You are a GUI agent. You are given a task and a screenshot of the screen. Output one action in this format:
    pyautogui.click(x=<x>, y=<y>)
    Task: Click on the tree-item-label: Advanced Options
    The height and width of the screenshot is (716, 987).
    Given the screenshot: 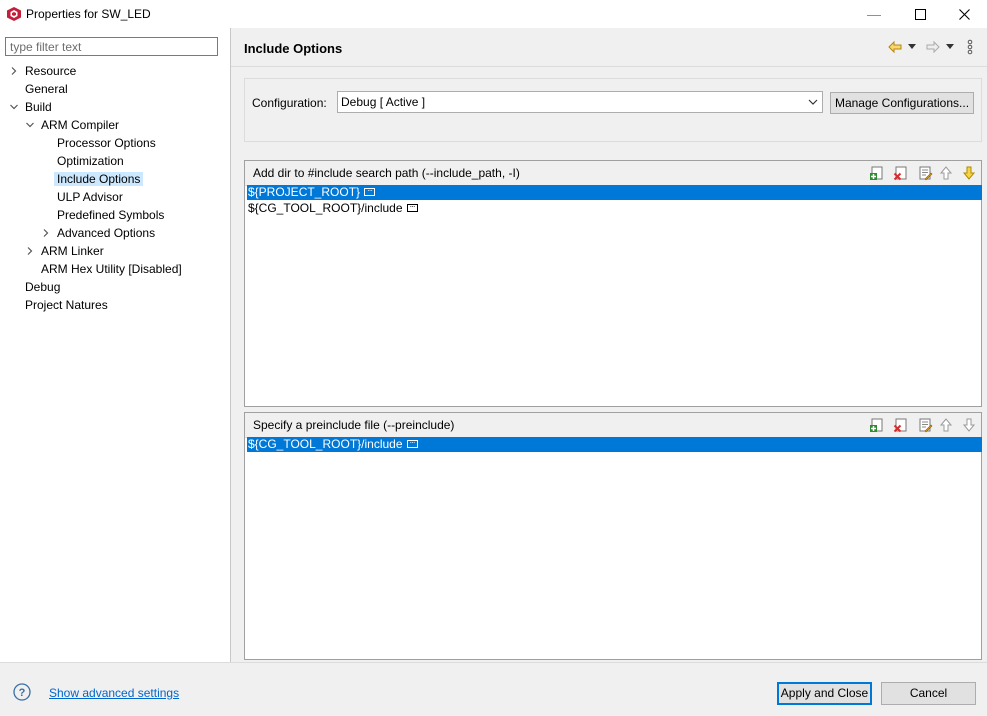 What is the action you would take?
    pyautogui.click(x=106, y=233)
    